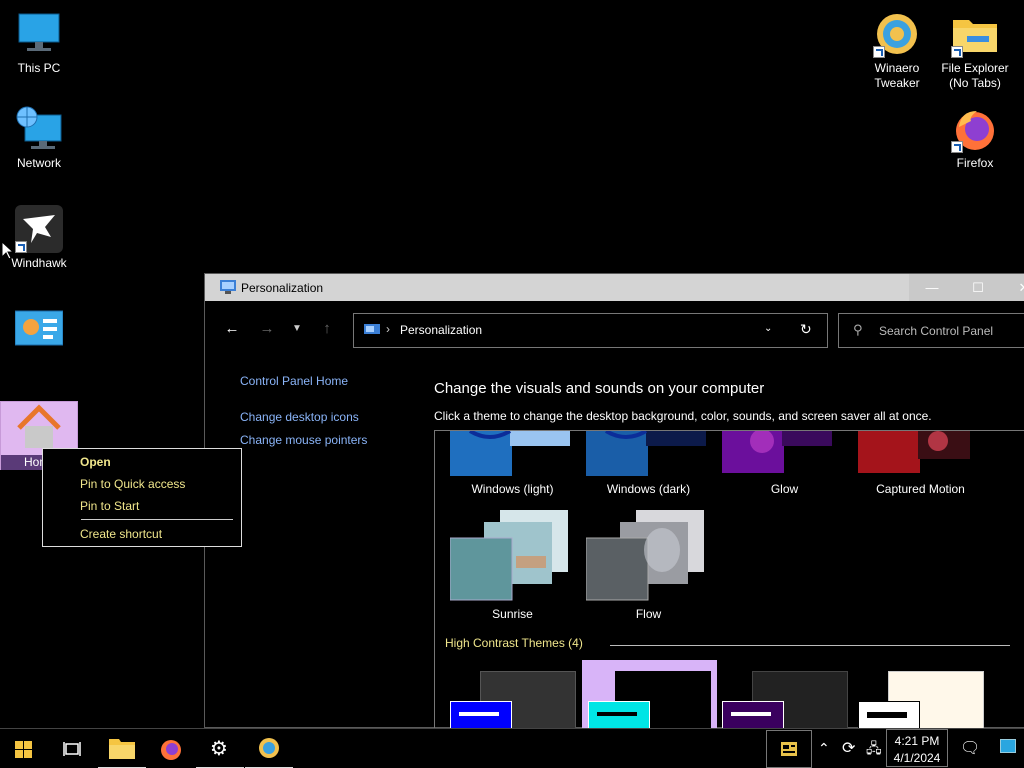 The width and height of the screenshot is (1024, 768). What do you see at coordinates (39, 428) in the screenshot?
I see `home-icon` at bounding box center [39, 428].